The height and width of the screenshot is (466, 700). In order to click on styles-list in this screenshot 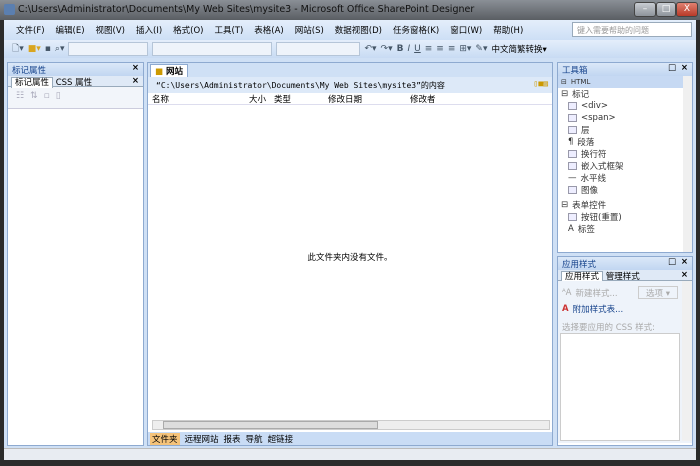, I will do `click(620, 387)`.